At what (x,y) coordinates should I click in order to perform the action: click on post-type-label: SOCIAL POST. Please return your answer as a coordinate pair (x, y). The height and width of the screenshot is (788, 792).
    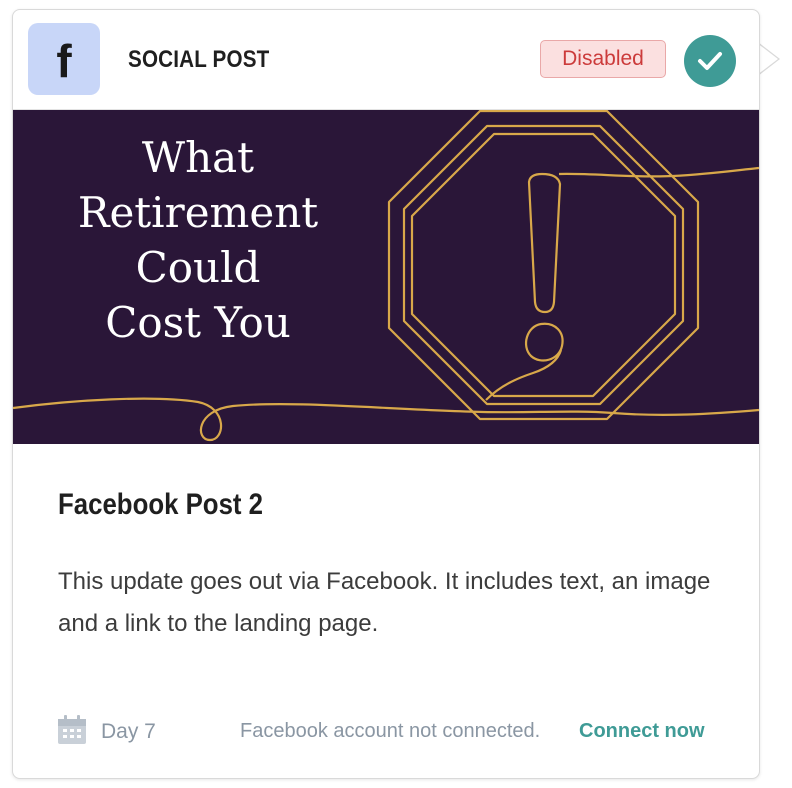
    Looking at the image, I should click on (199, 59).